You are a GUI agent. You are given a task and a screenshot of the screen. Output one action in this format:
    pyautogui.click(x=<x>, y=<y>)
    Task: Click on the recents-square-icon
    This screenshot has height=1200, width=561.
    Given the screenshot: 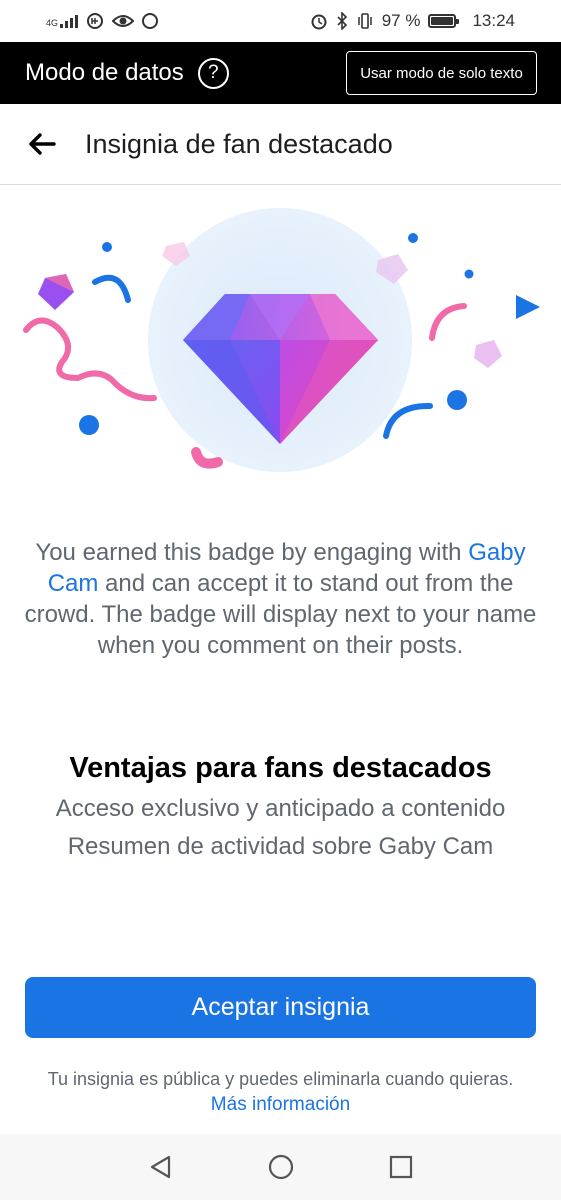 What is the action you would take?
    pyautogui.click(x=401, y=1167)
    